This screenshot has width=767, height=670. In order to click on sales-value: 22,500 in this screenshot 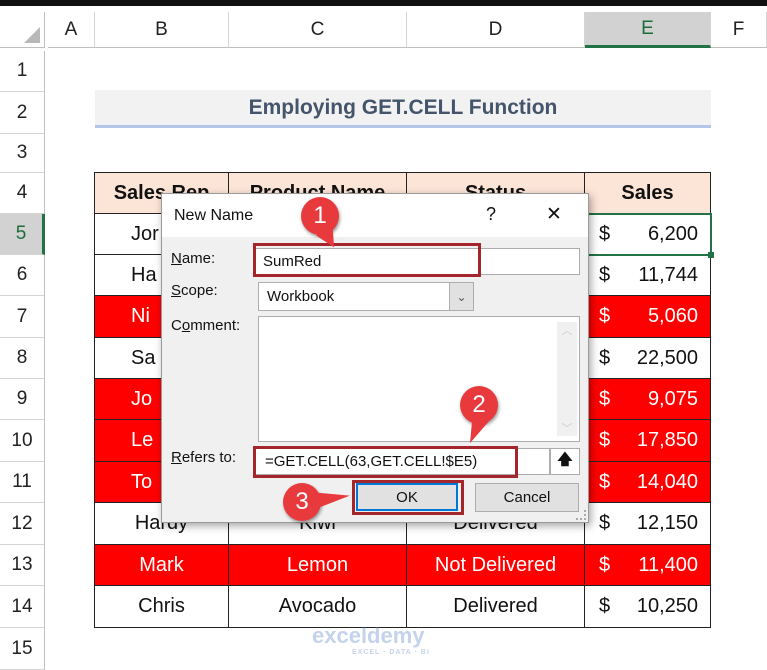, I will do `click(667, 357)`.